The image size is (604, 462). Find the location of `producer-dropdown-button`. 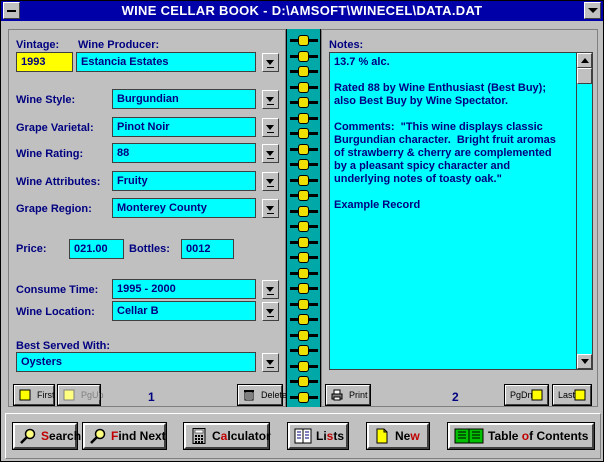

producer-dropdown-button is located at coordinates (270, 62).